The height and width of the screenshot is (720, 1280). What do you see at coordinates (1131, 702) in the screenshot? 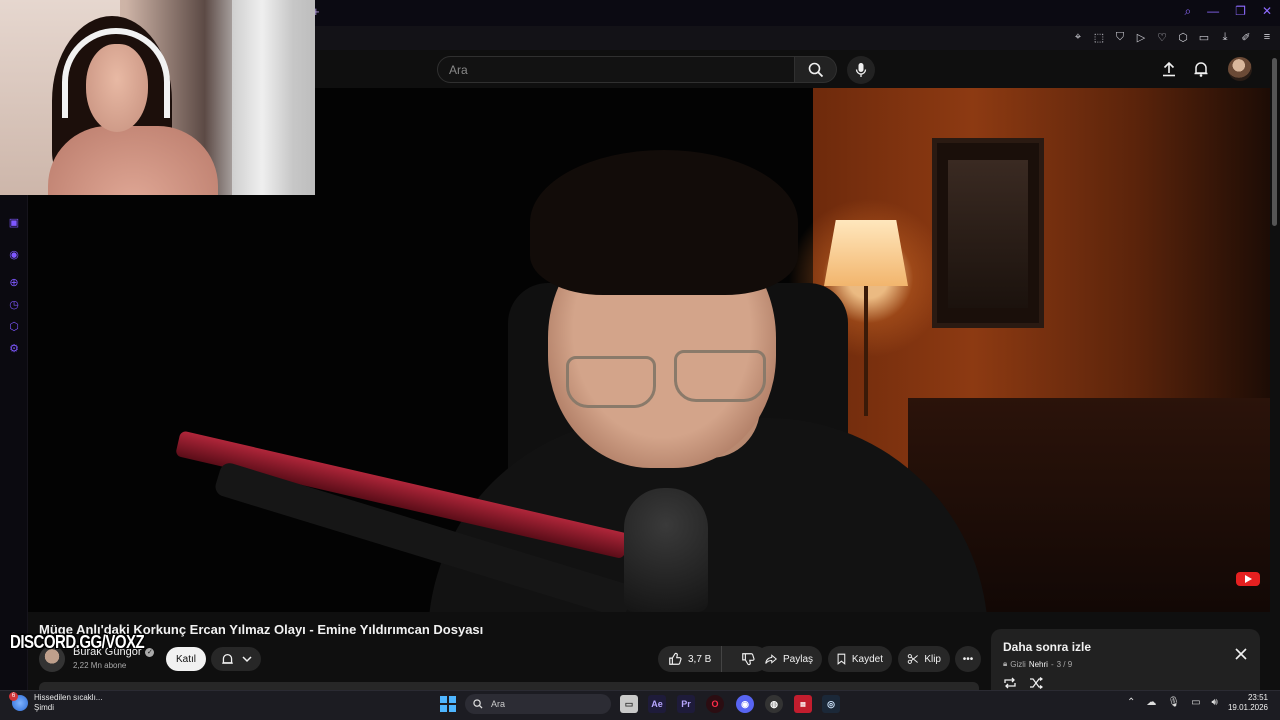
I see `tray-overflow-icon: ⌃` at bounding box center [1131, 702].